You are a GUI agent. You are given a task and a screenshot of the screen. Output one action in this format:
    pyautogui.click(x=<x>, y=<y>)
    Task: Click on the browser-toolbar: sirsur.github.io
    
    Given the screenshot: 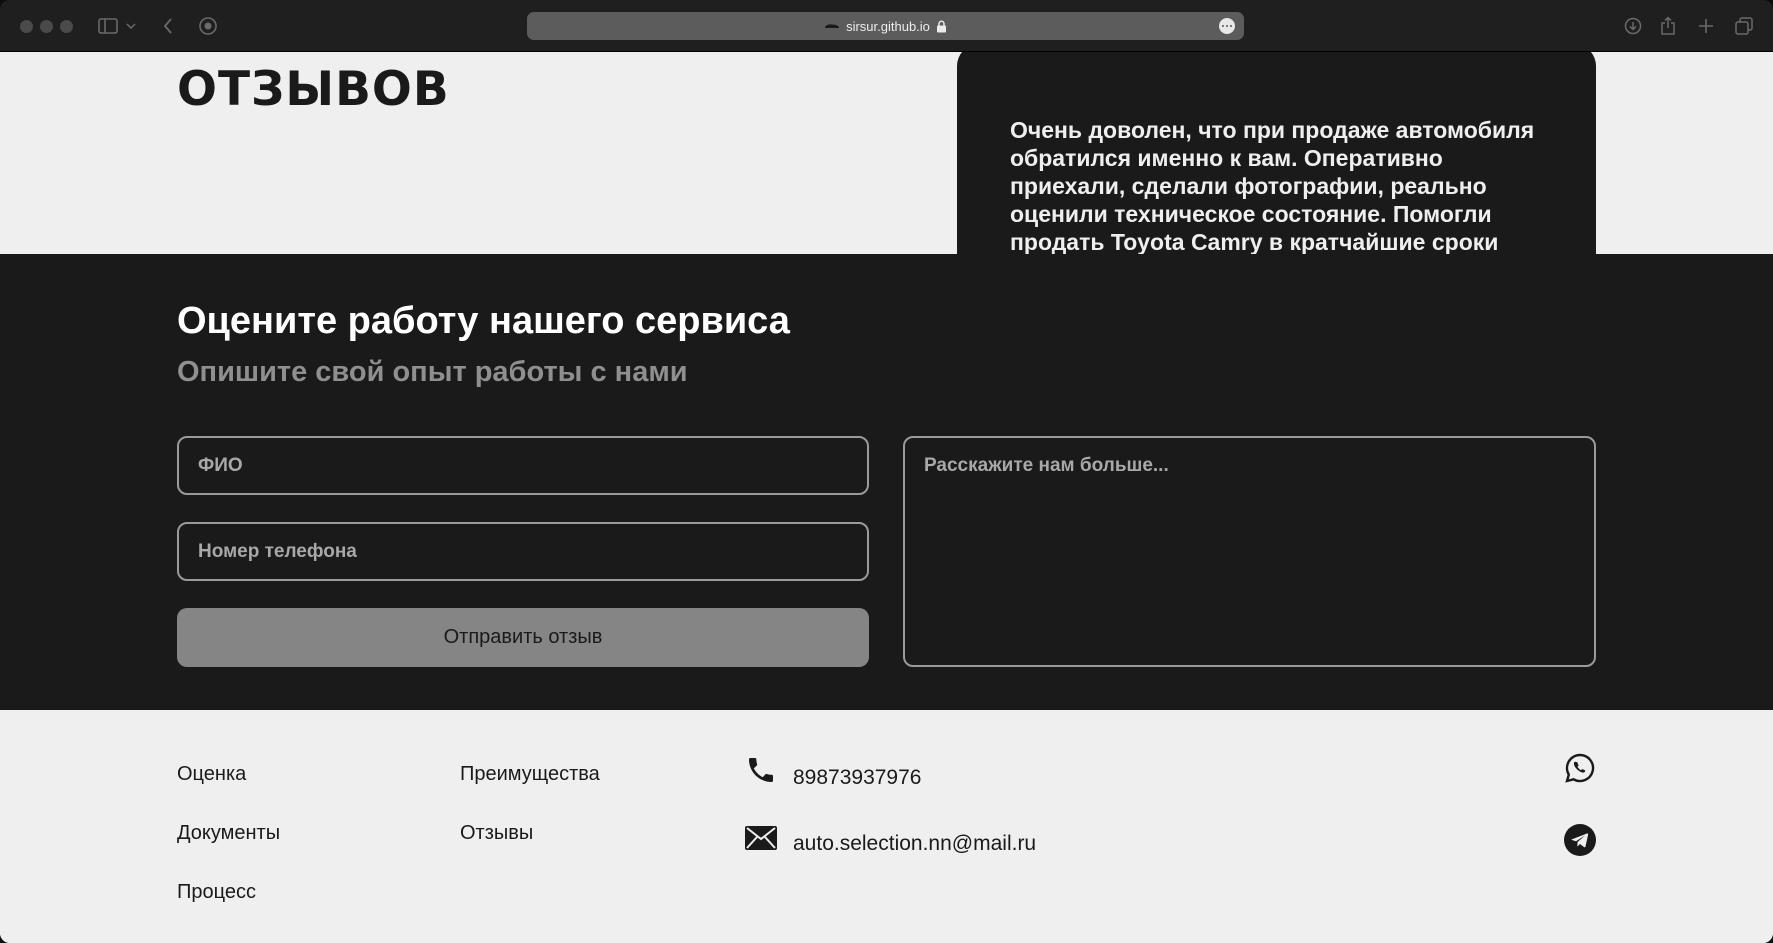 What is the action you would take?
    pyautogui.click(x=886, y=26)
    